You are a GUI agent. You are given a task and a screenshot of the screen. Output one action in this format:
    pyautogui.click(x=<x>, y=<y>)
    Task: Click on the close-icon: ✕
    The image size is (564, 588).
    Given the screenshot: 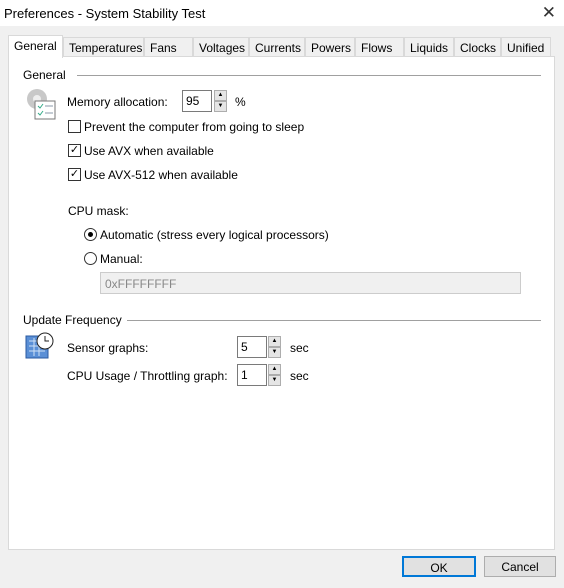 What is the action you would take?
    pyautogui.click(x=549, y=13)
    